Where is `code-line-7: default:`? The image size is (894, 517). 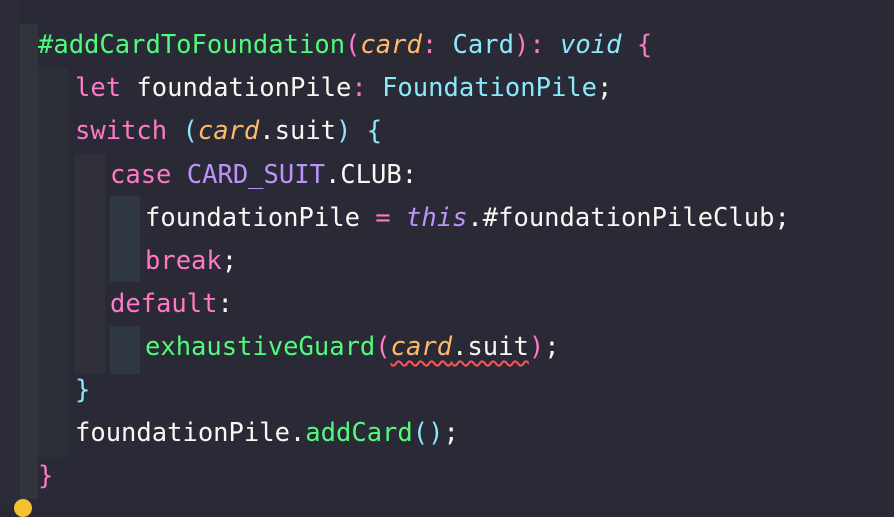 code-line-7: default: is located at coordinates (171, 304).